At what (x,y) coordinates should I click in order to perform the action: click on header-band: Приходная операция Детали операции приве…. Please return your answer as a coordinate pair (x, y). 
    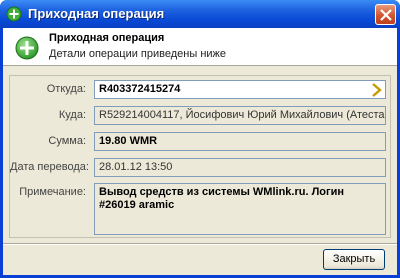
    Looking at the image, I should click on (200, 47).